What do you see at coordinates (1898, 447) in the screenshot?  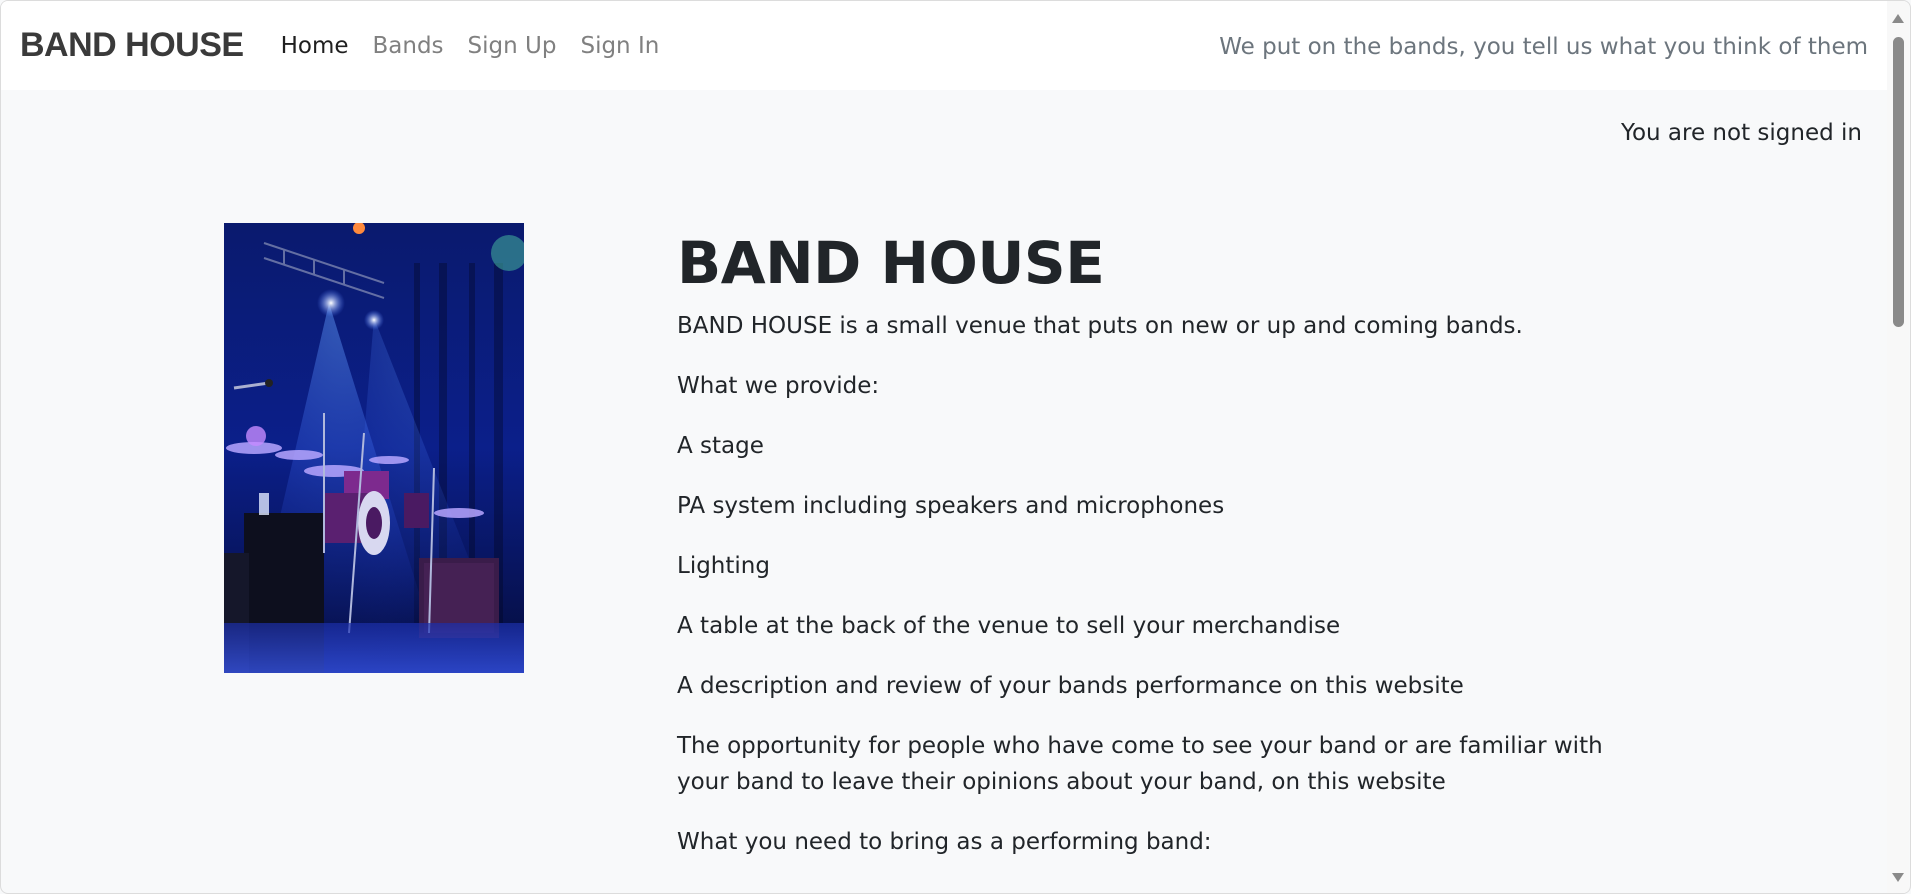 I see `vertical-scrollbar` at bounding box center [1898, 447].